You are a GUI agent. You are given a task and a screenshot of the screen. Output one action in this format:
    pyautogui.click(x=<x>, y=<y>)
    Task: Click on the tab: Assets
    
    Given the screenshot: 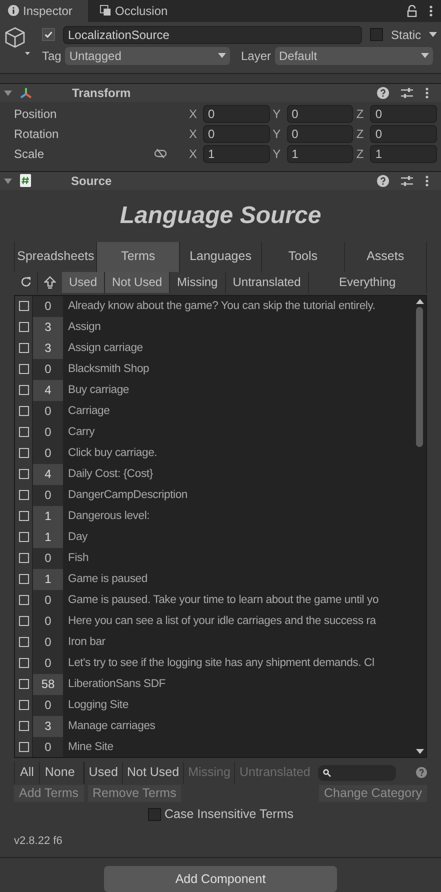 What is the action you would take?
    pyautogui.click(x=386, y=257)
    